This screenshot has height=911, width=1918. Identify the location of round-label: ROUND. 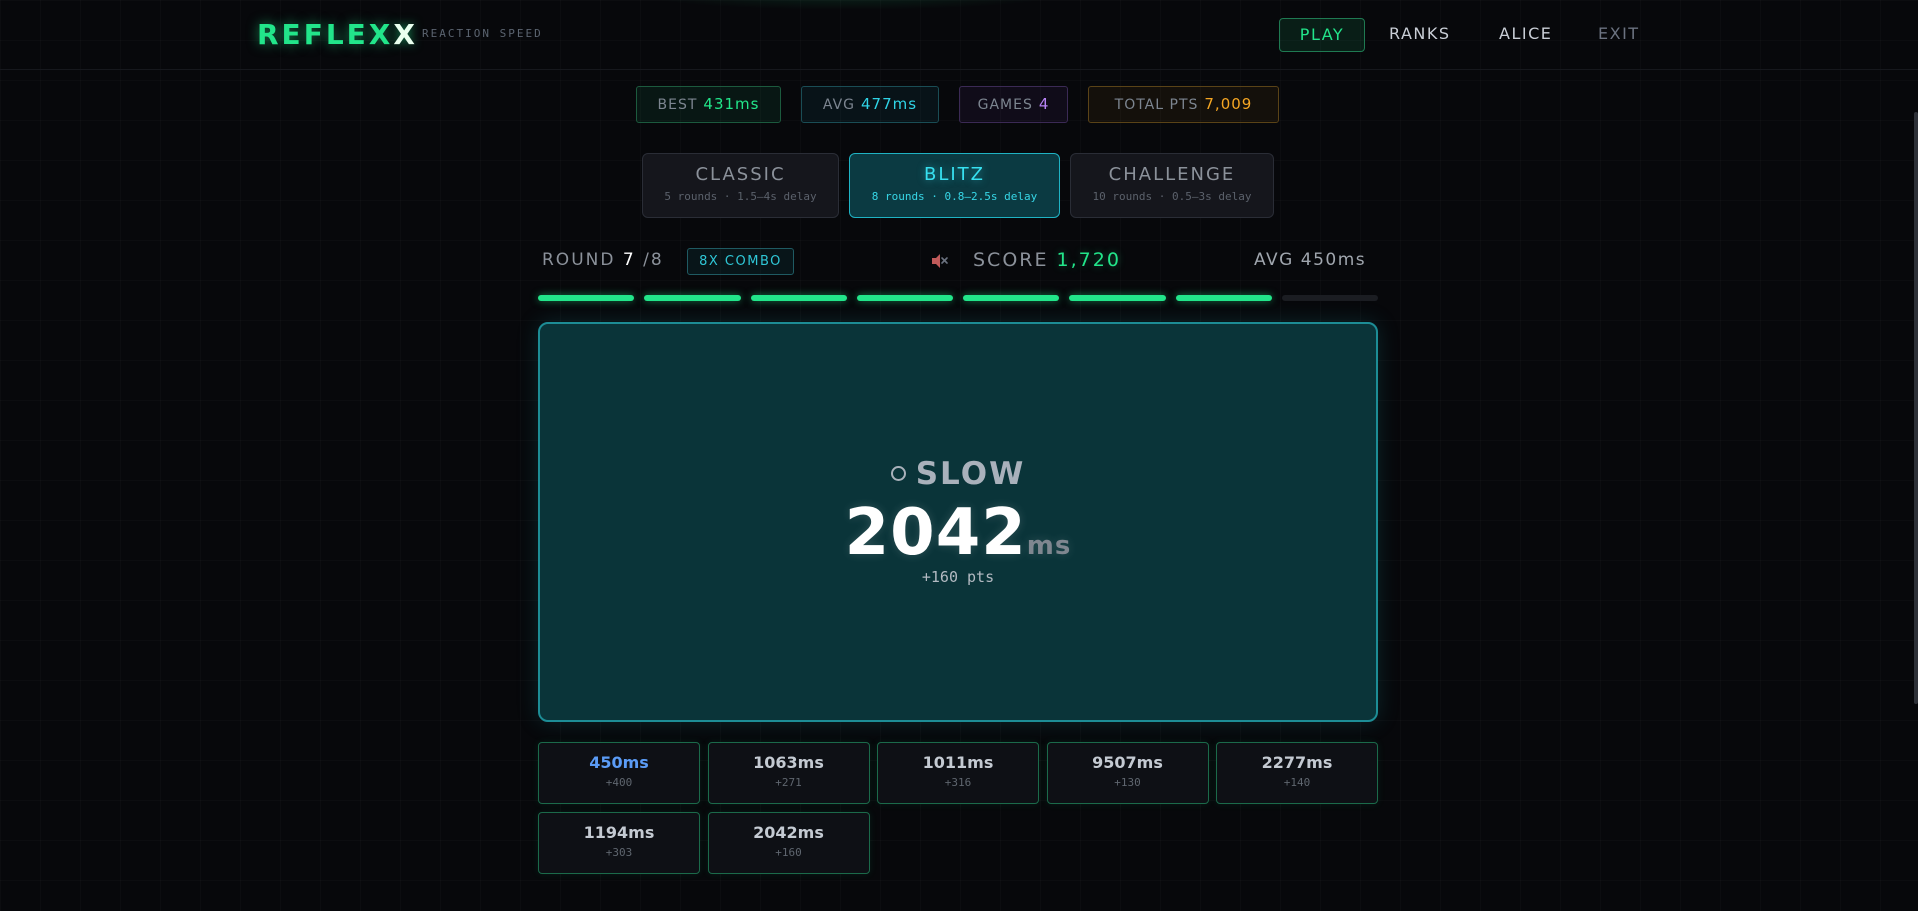
(579, 260).